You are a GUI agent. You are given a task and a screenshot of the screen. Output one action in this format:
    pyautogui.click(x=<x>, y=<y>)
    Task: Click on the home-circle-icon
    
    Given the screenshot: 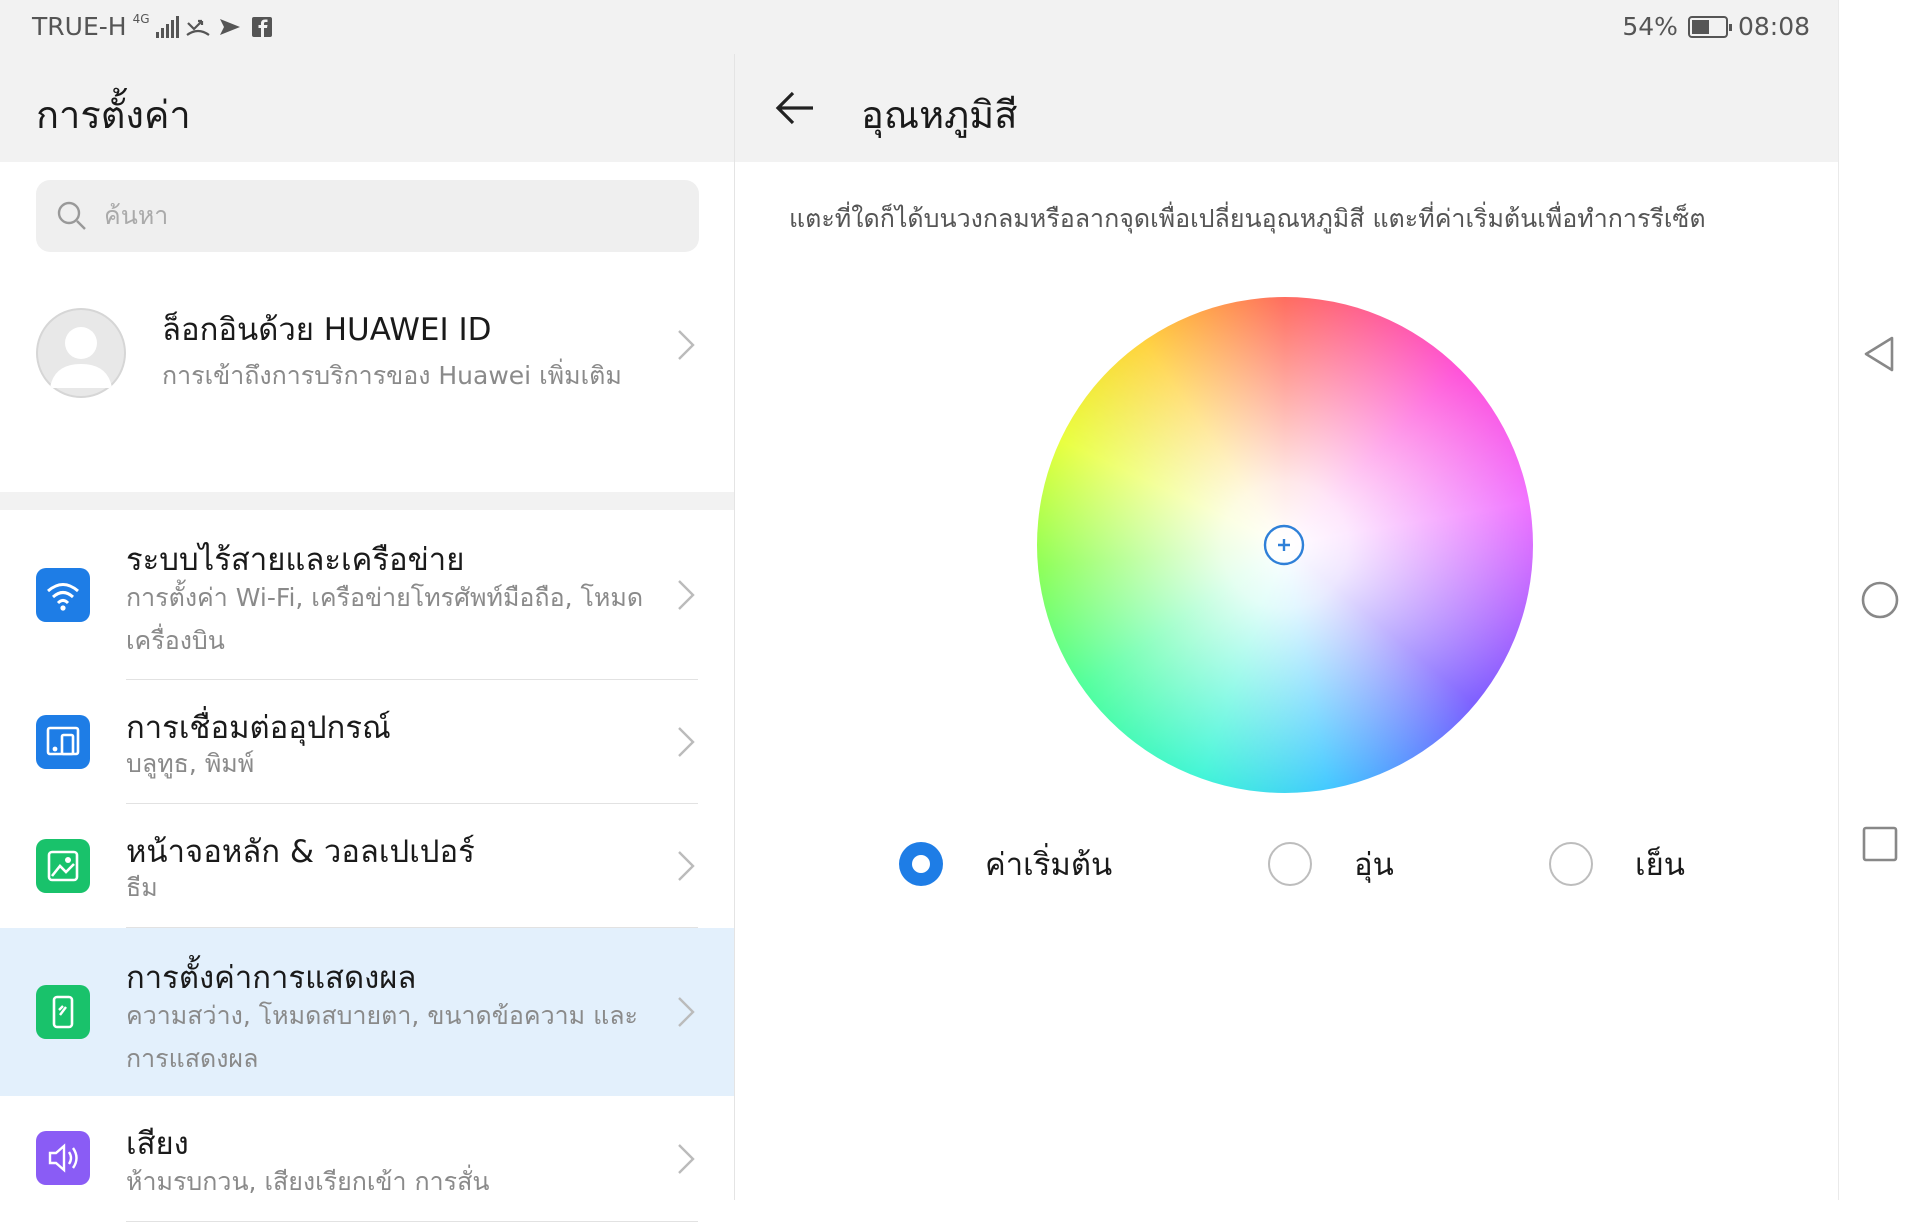 What is the action you would take?
    pyautogui.click(x=1880, y=600)
    